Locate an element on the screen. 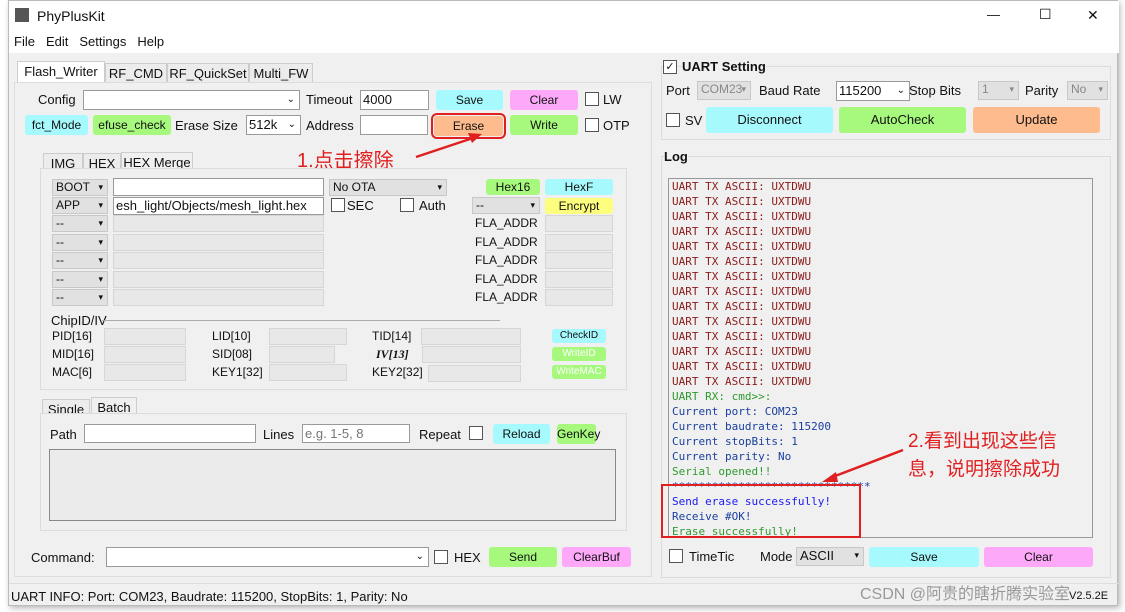 Image resolution: width=1125 pixels, height=612 pixels. send-button: Send is located at coordinates (523, 557).